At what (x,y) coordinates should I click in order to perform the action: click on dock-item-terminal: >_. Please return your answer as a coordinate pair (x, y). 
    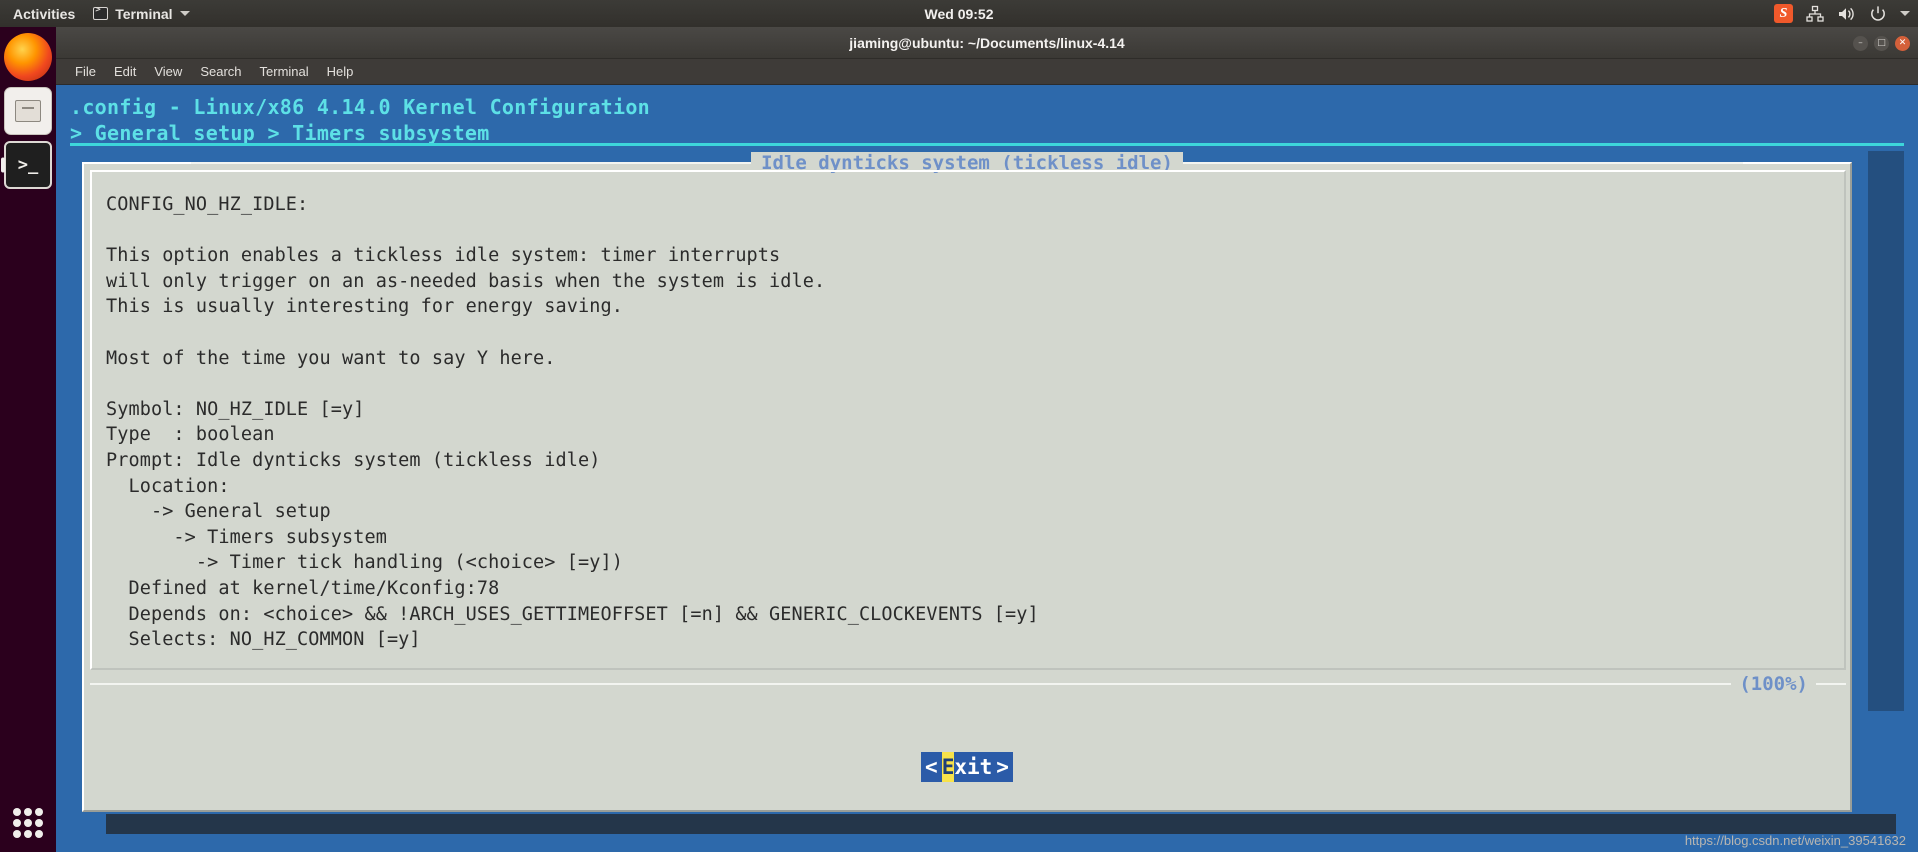
    Looking at the image, I should click on (26, 165).